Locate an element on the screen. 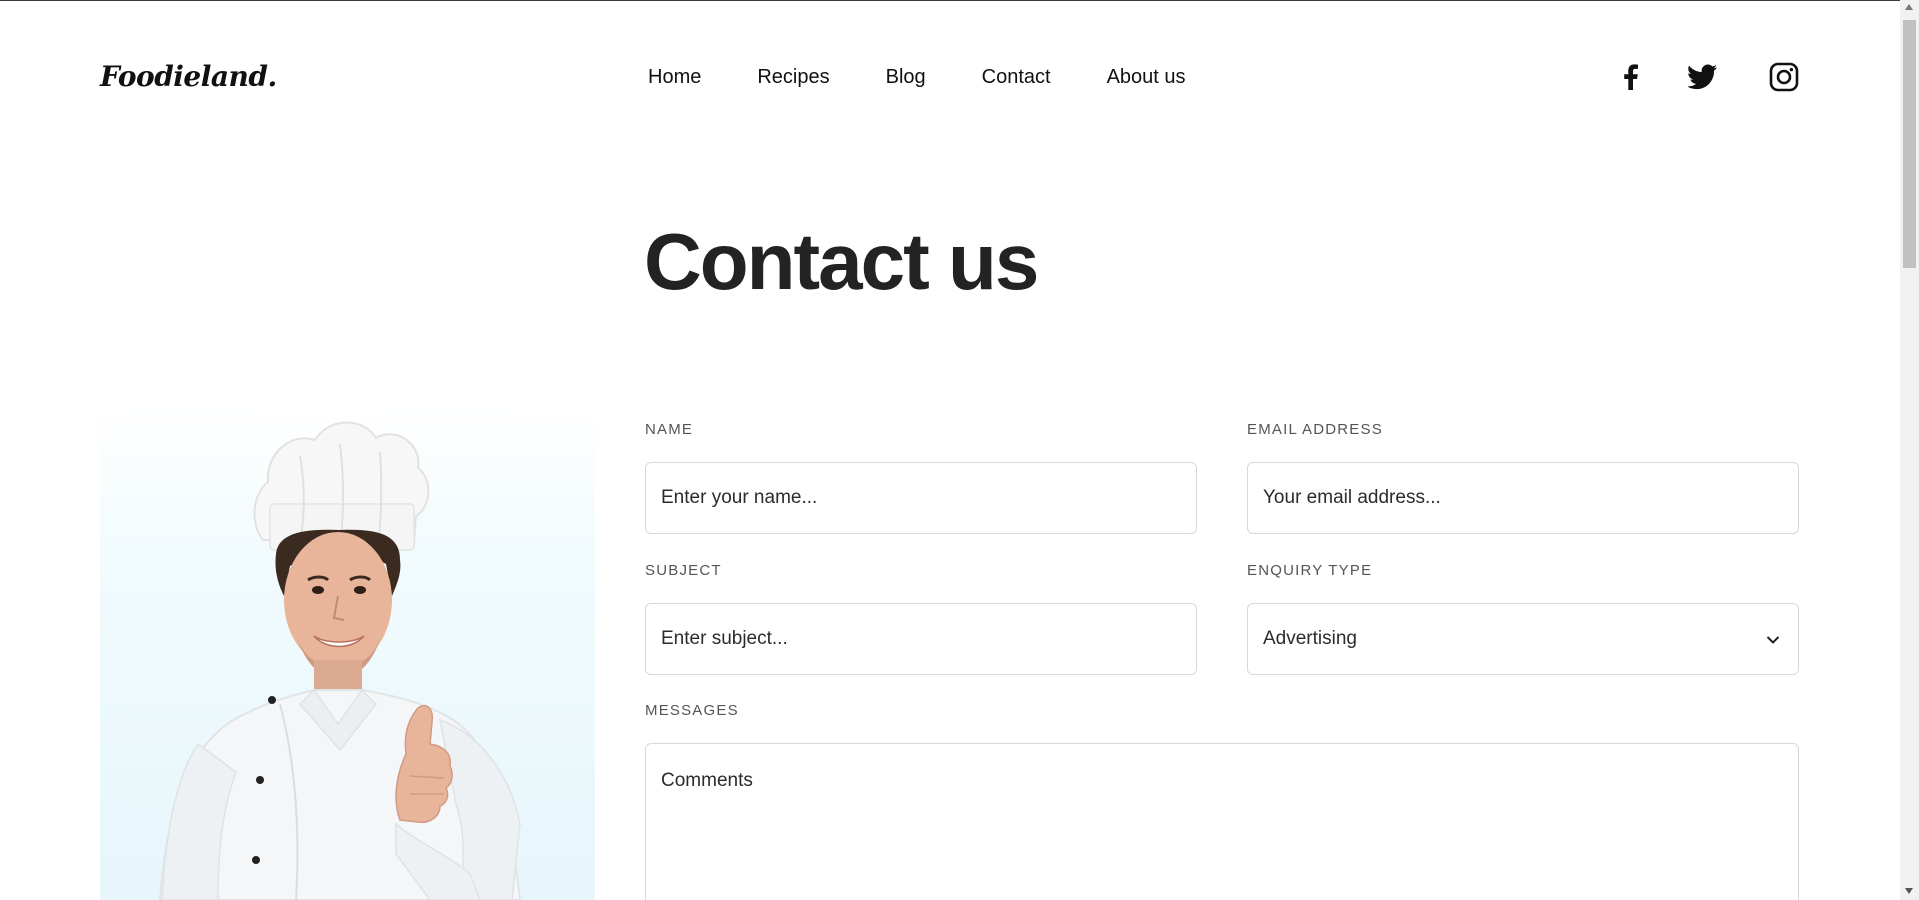  nav-item-blog: Blog is located at coordinates (906, 77).